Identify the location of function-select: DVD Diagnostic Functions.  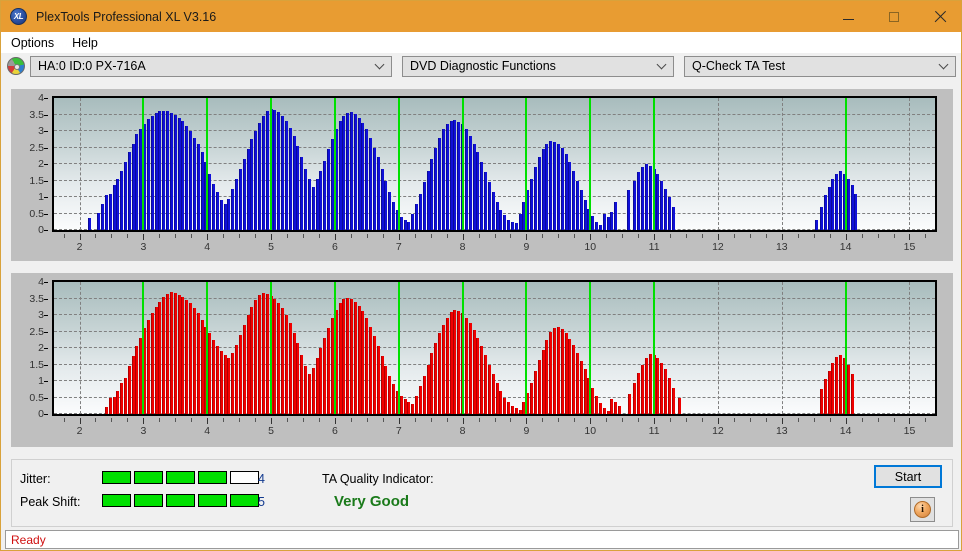
(538, 66).